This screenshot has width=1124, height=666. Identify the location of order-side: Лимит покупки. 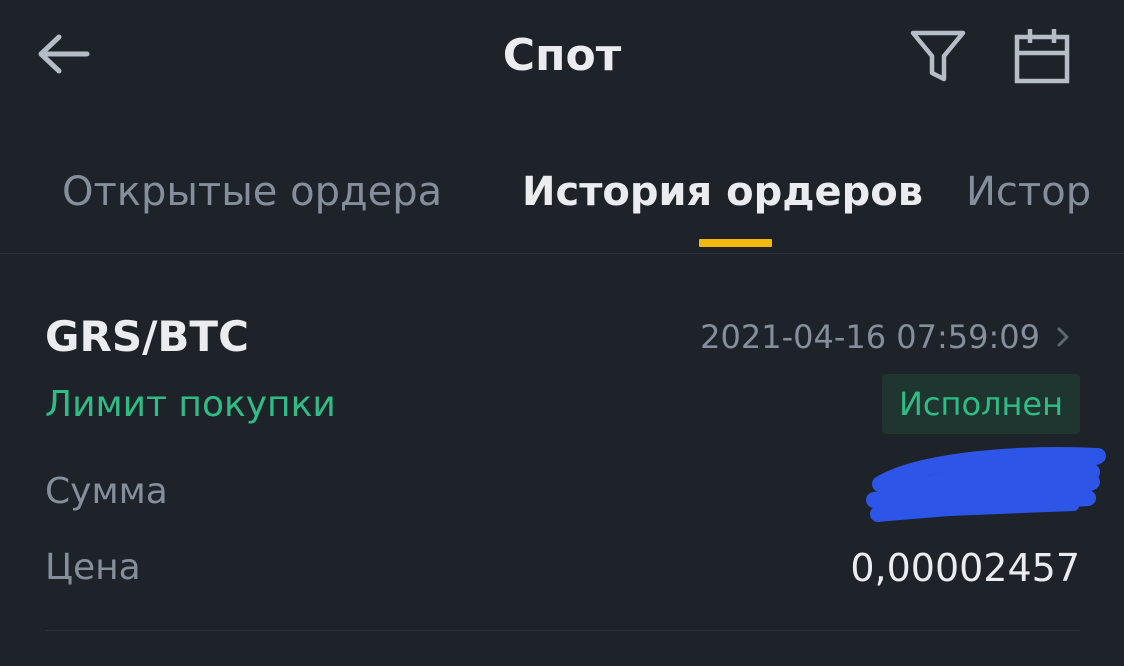
(190, 404).